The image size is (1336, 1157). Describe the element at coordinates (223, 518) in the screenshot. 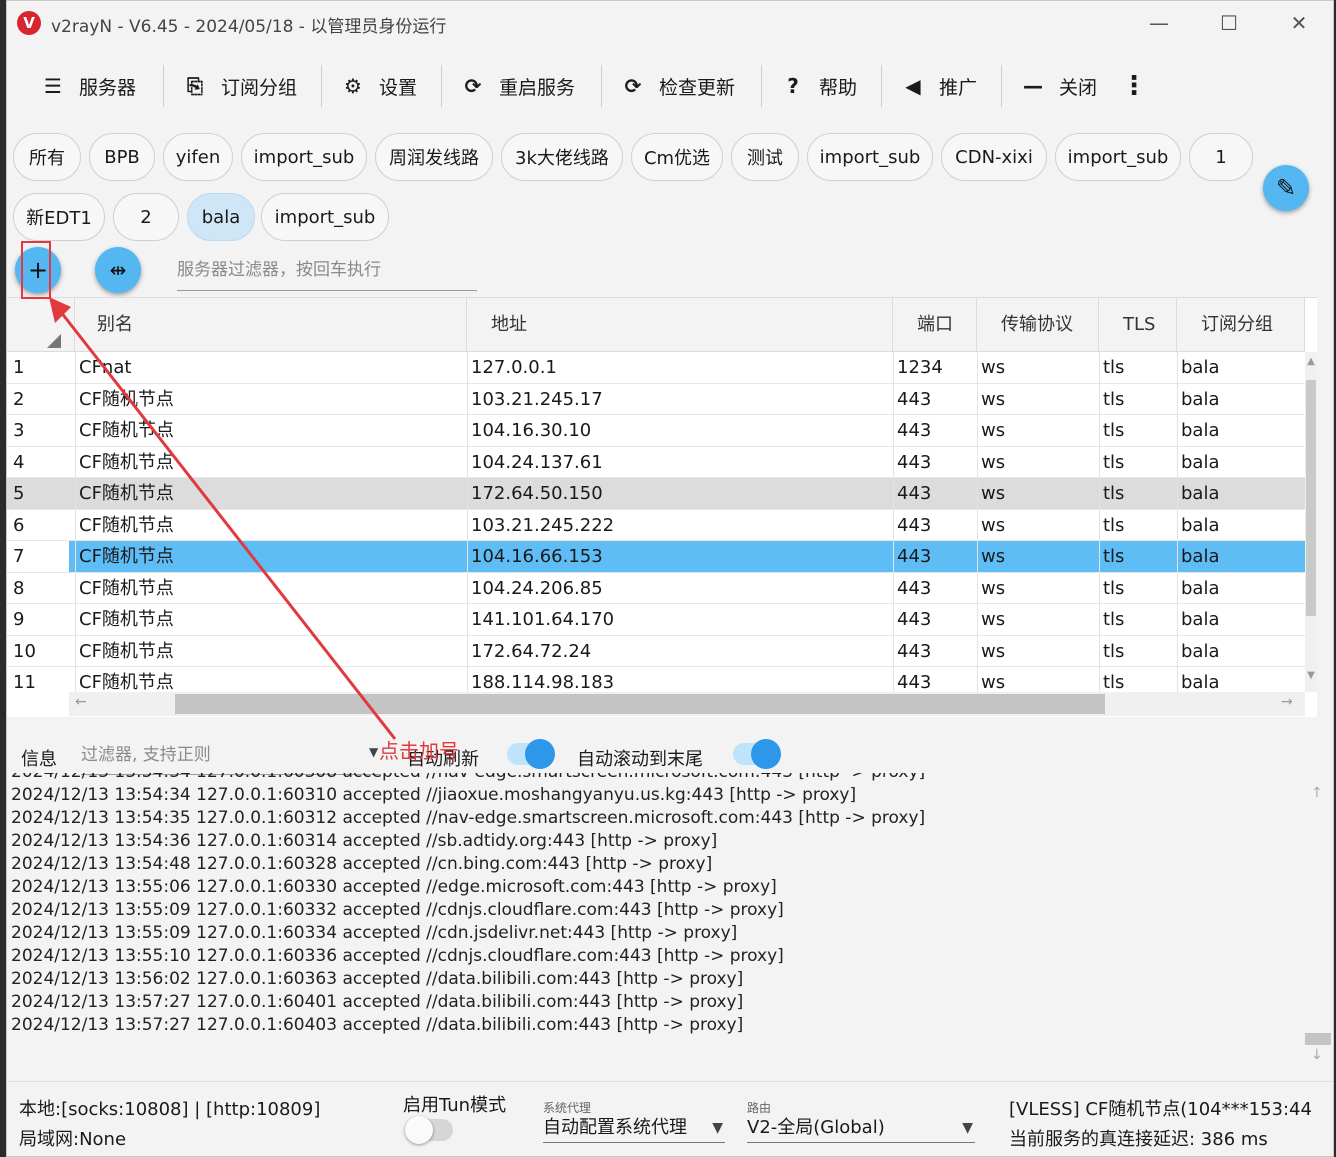

I see `annotation-arrow` at that location.